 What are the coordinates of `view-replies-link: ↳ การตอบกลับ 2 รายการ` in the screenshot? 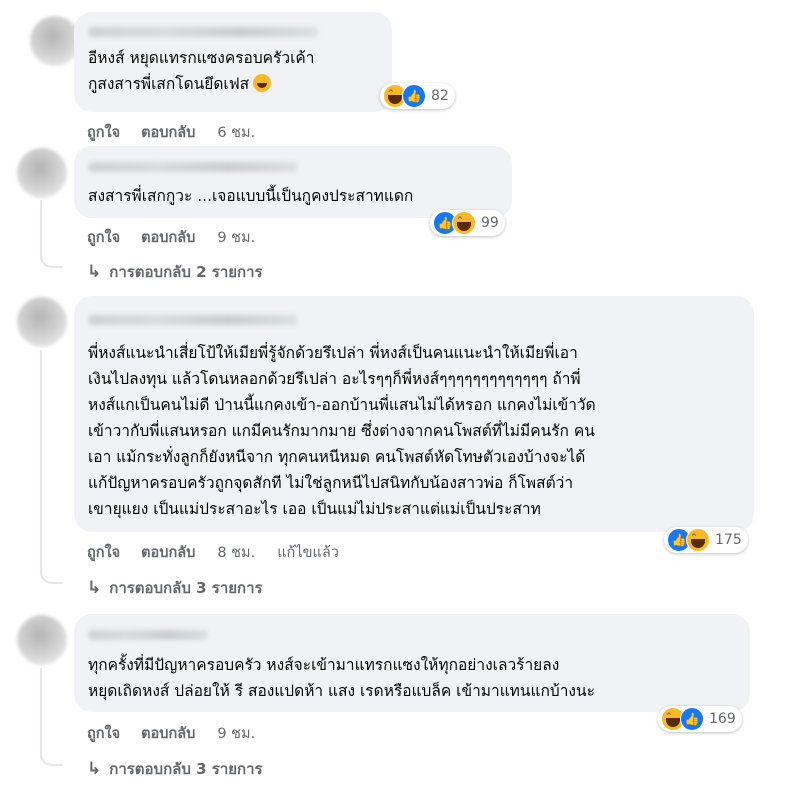 It's located at (175, 272).